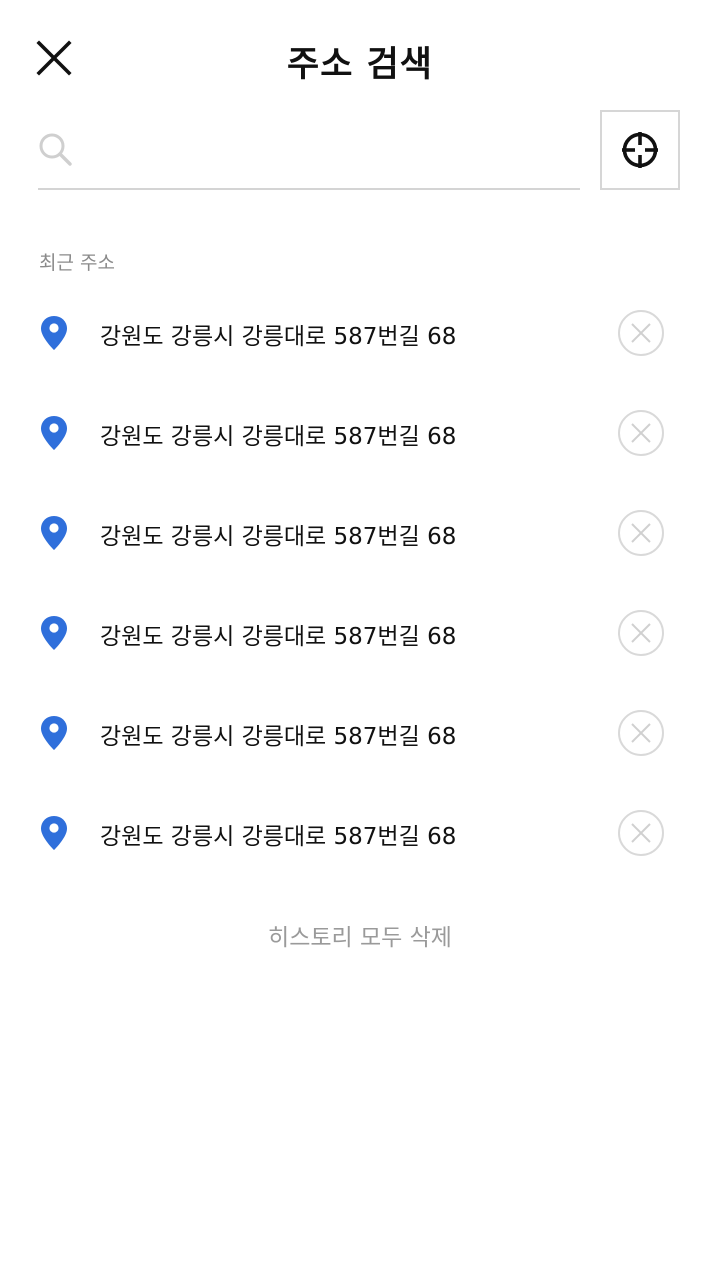  What do you see at coordinates (55, 149) in the screenshot?
I see `search-icon` at bounding box center [55, 149].